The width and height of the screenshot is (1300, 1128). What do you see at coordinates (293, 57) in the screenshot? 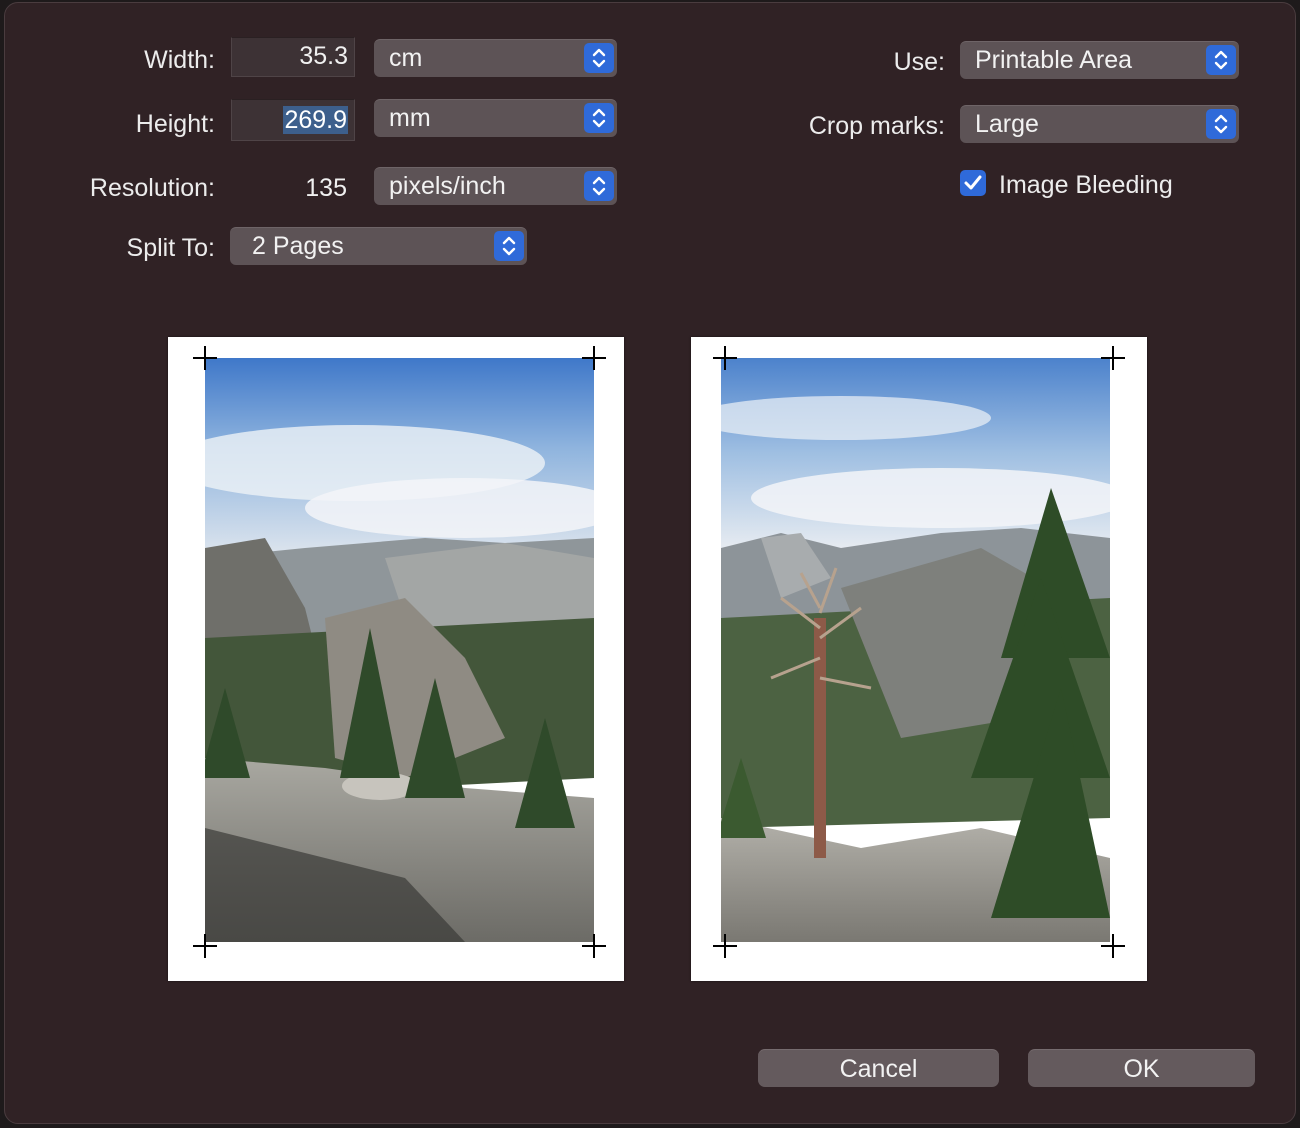
I see `width-field: 35.3` at bounding box center [293, 57].